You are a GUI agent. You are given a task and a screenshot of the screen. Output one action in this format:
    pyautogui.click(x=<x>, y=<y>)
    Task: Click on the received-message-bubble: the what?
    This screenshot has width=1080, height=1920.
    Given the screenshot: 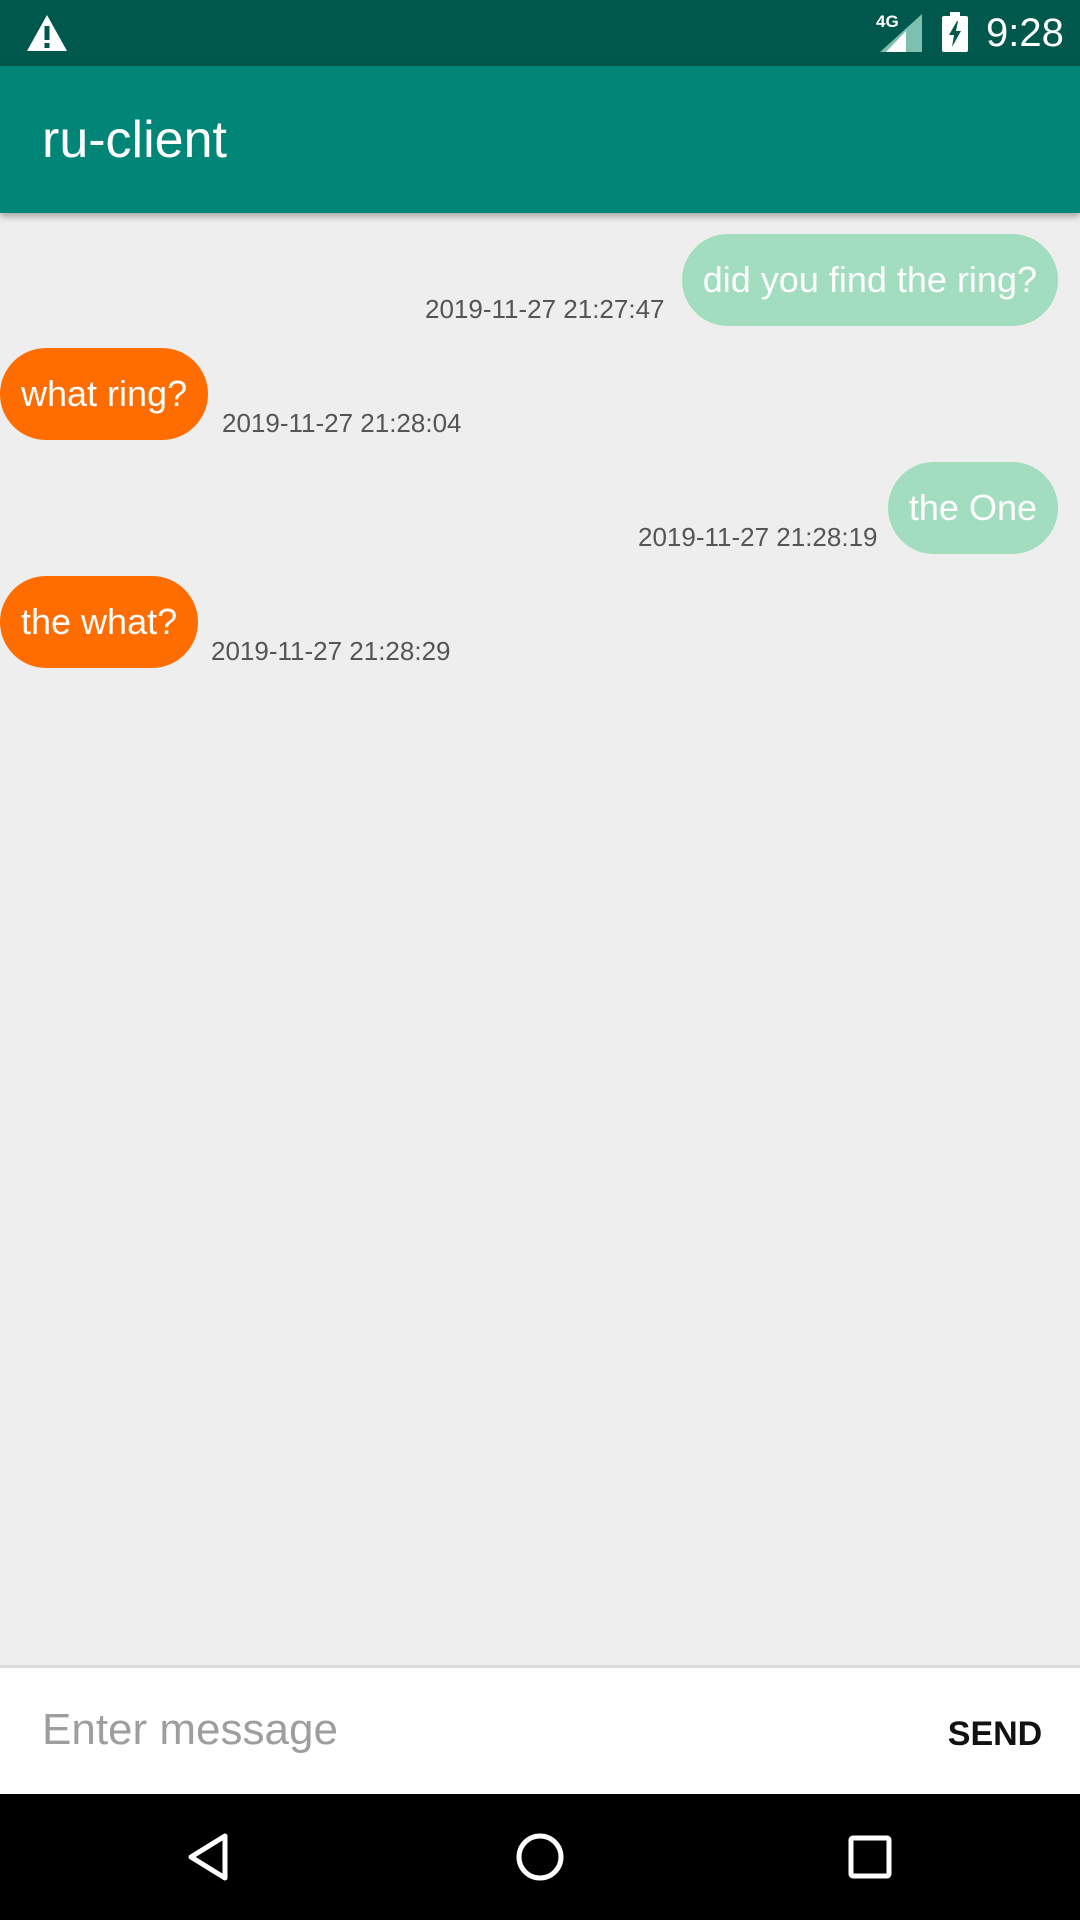 What is the action you would take?
    pyautogui.click(x=99, y=622)
    